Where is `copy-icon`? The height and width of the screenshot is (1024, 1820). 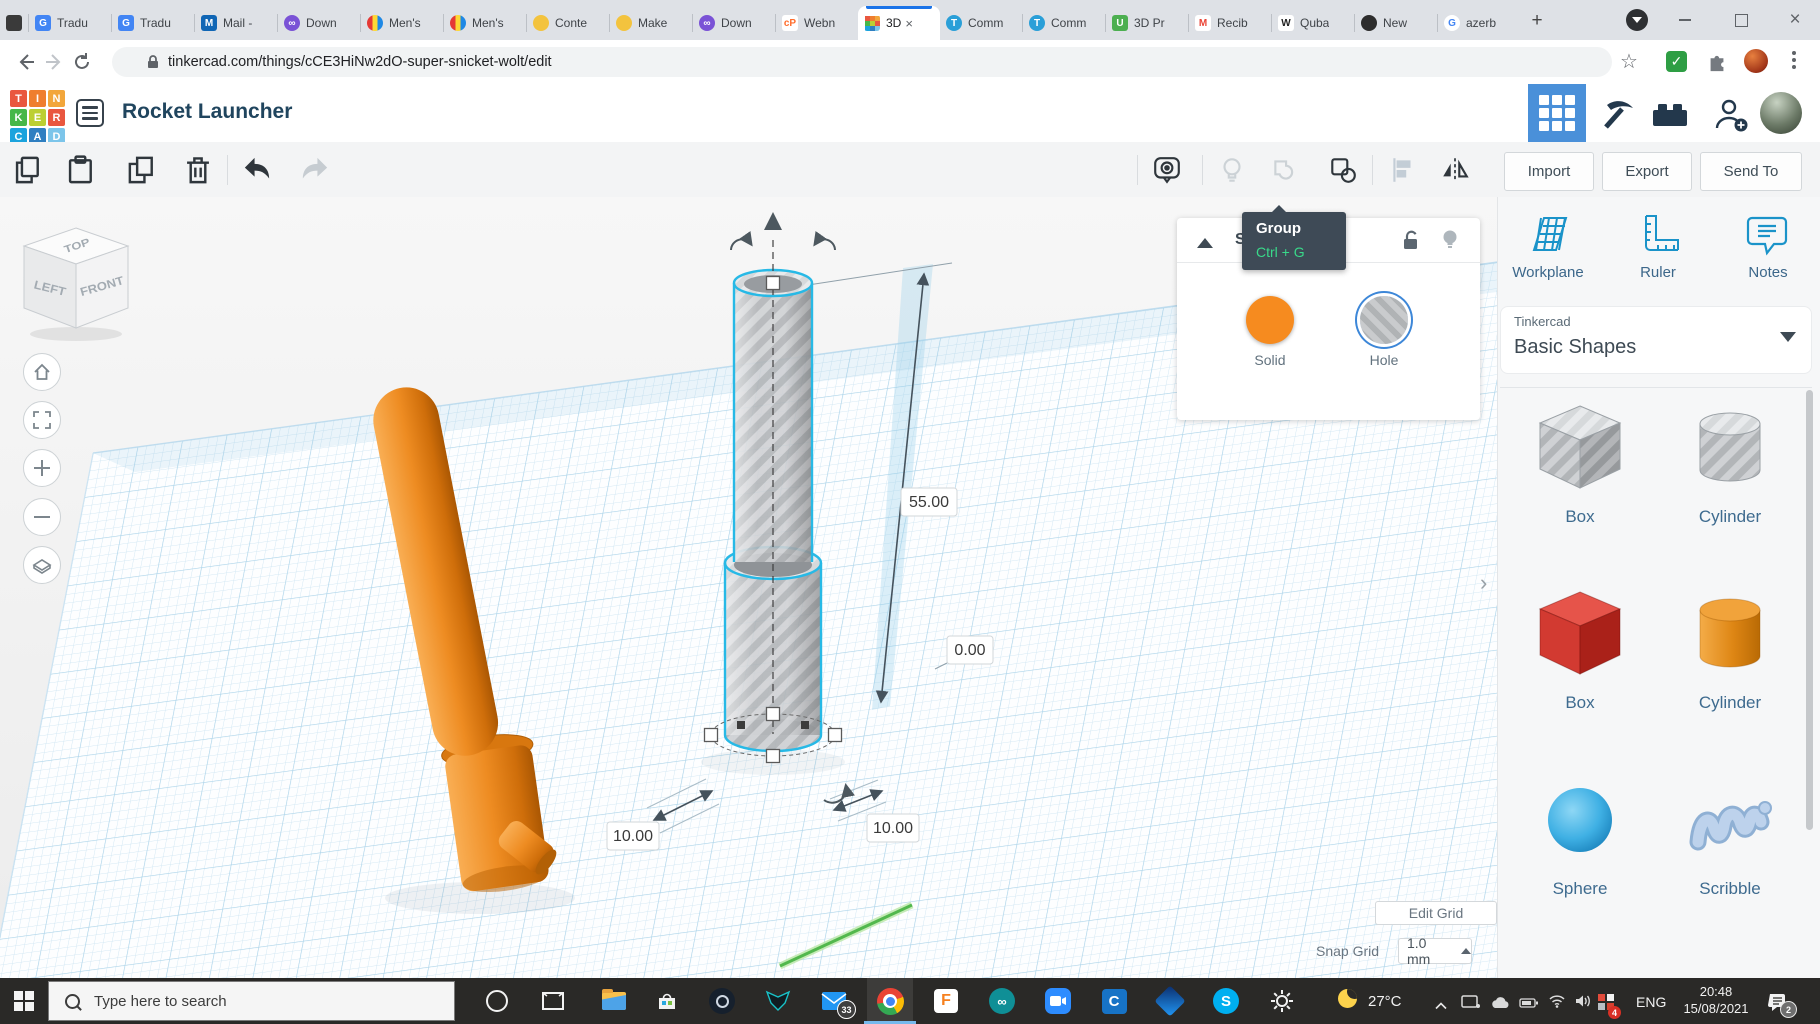
copy-icon is located at coordinates (28, 172).